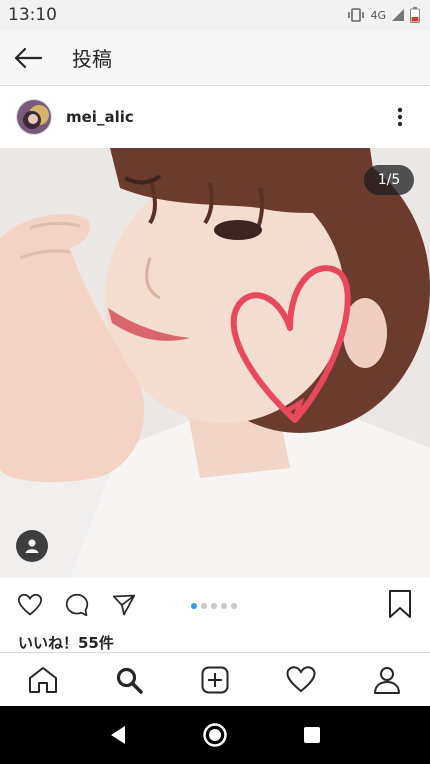 The height and width of the screenshot is (764, 430). I want to click on system-back-button, so click(118, 735).